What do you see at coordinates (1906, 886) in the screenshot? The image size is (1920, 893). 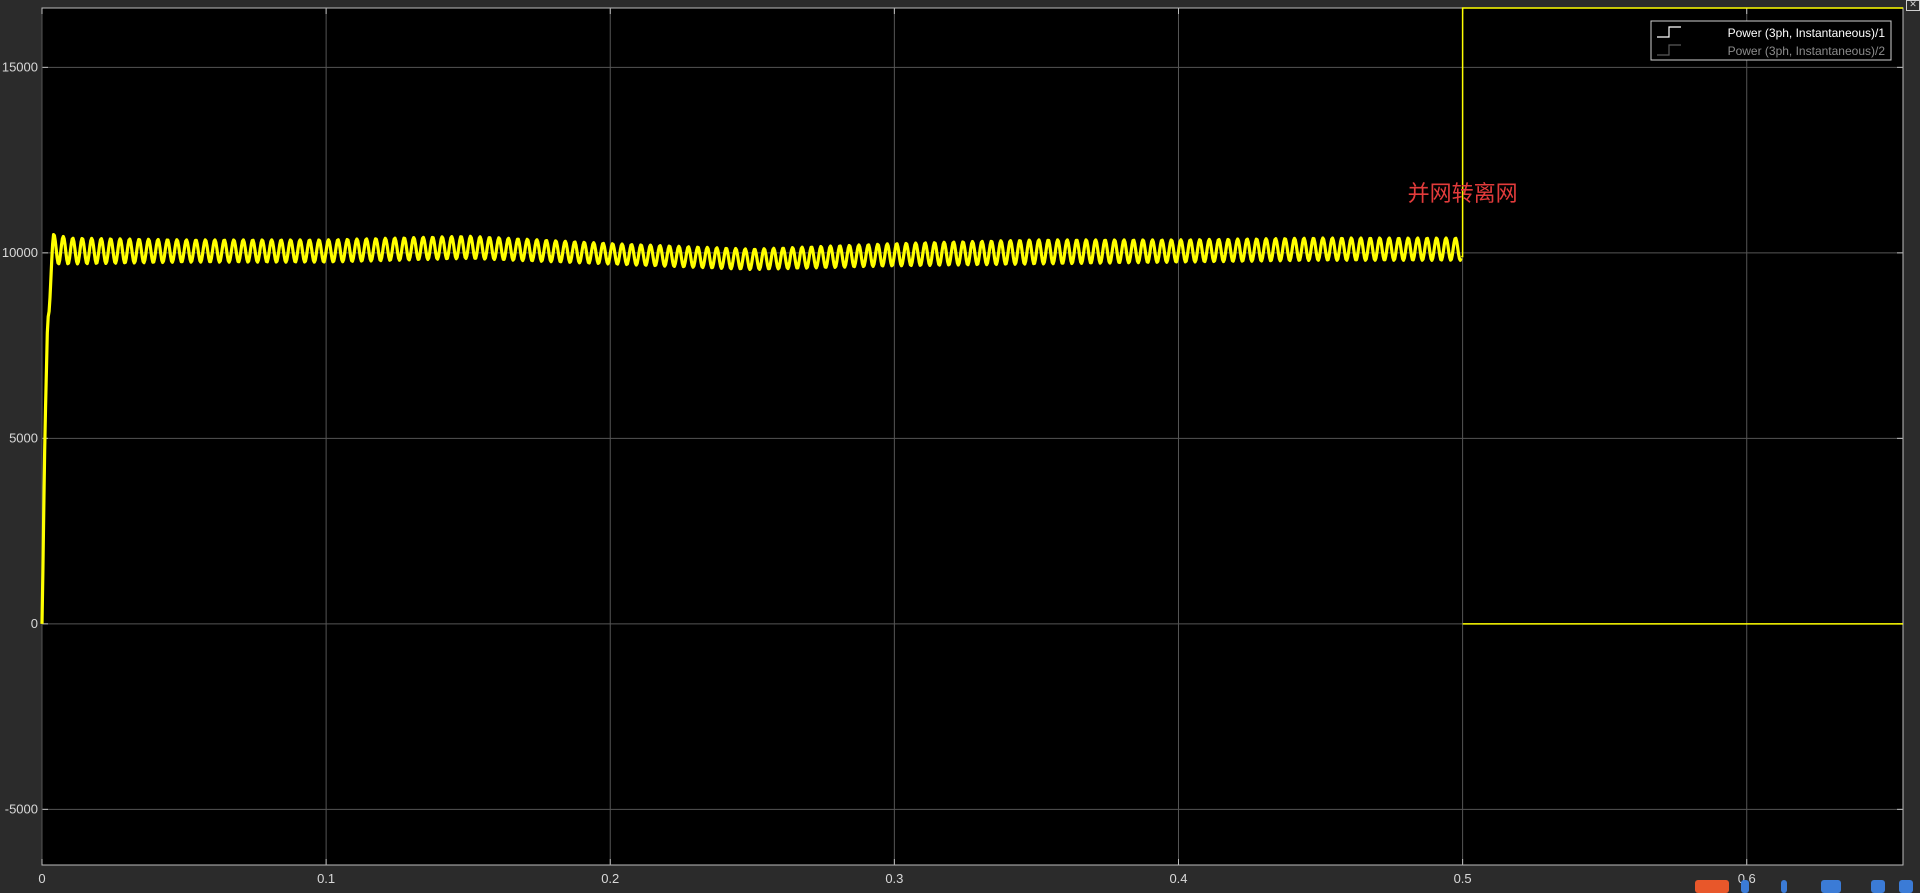 I see `gear-icon` at bounding box center [1906, 886].